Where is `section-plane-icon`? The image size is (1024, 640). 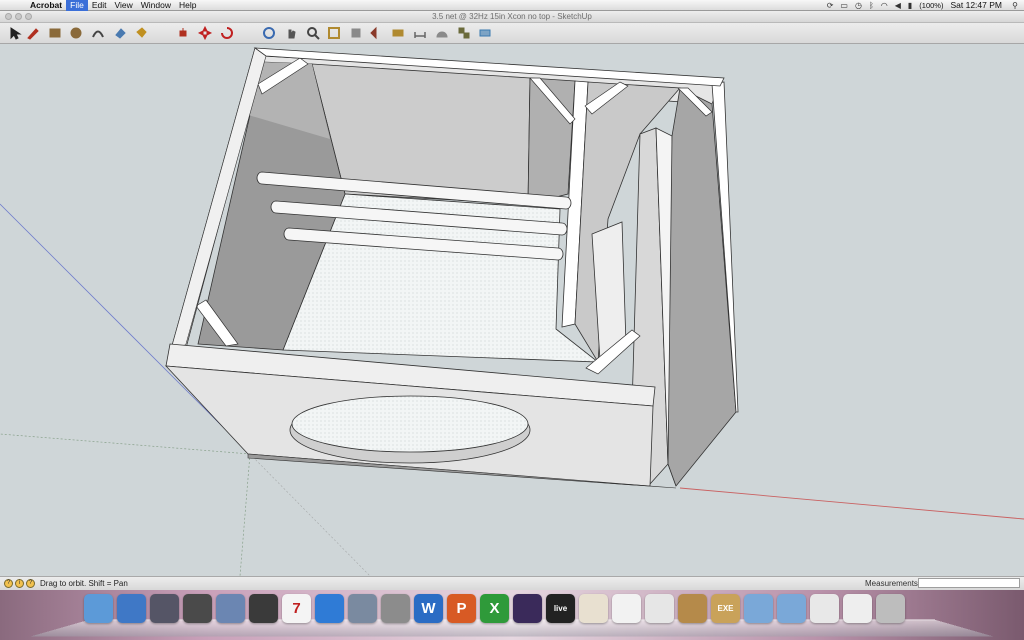 section-plane-icon is located at coordinates (485, 33).